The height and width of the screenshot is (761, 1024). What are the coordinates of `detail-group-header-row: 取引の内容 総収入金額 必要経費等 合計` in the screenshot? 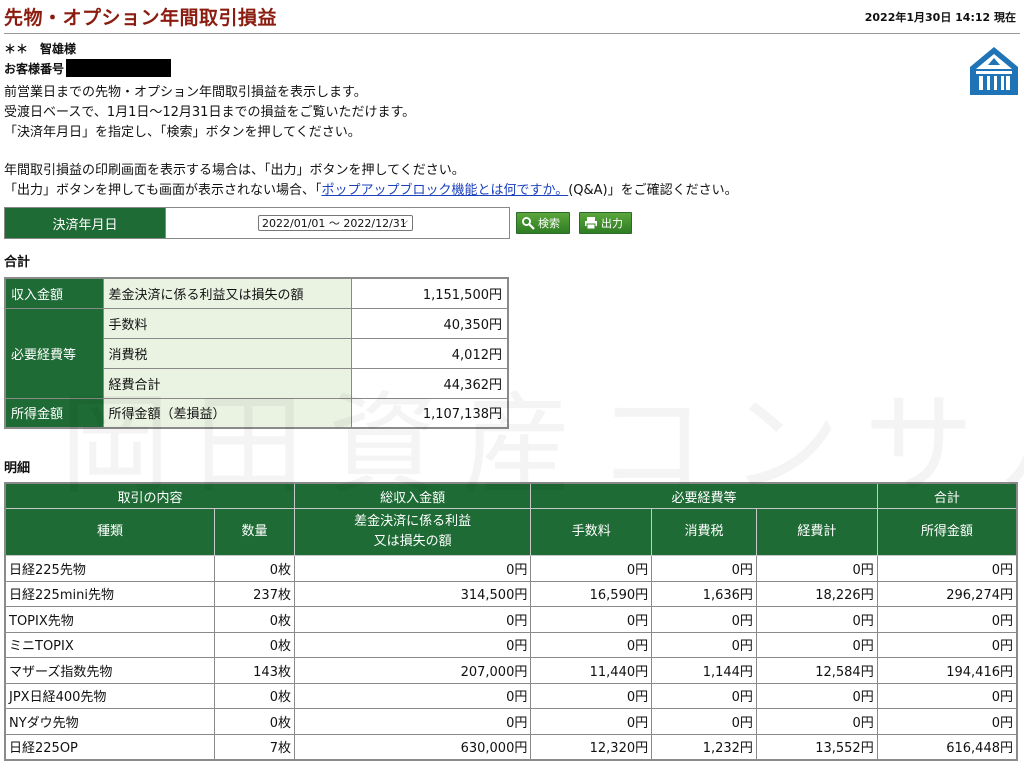 It's located at (511, 495).